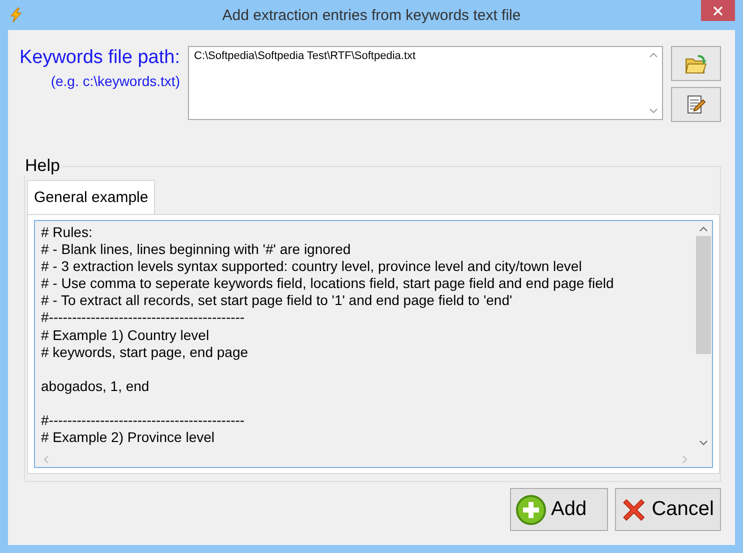 The image size is (743, 553). What do you see at coordinates (91, 197) in the screenshot?
I see `tab: General example` at bounding box center [91, 197].